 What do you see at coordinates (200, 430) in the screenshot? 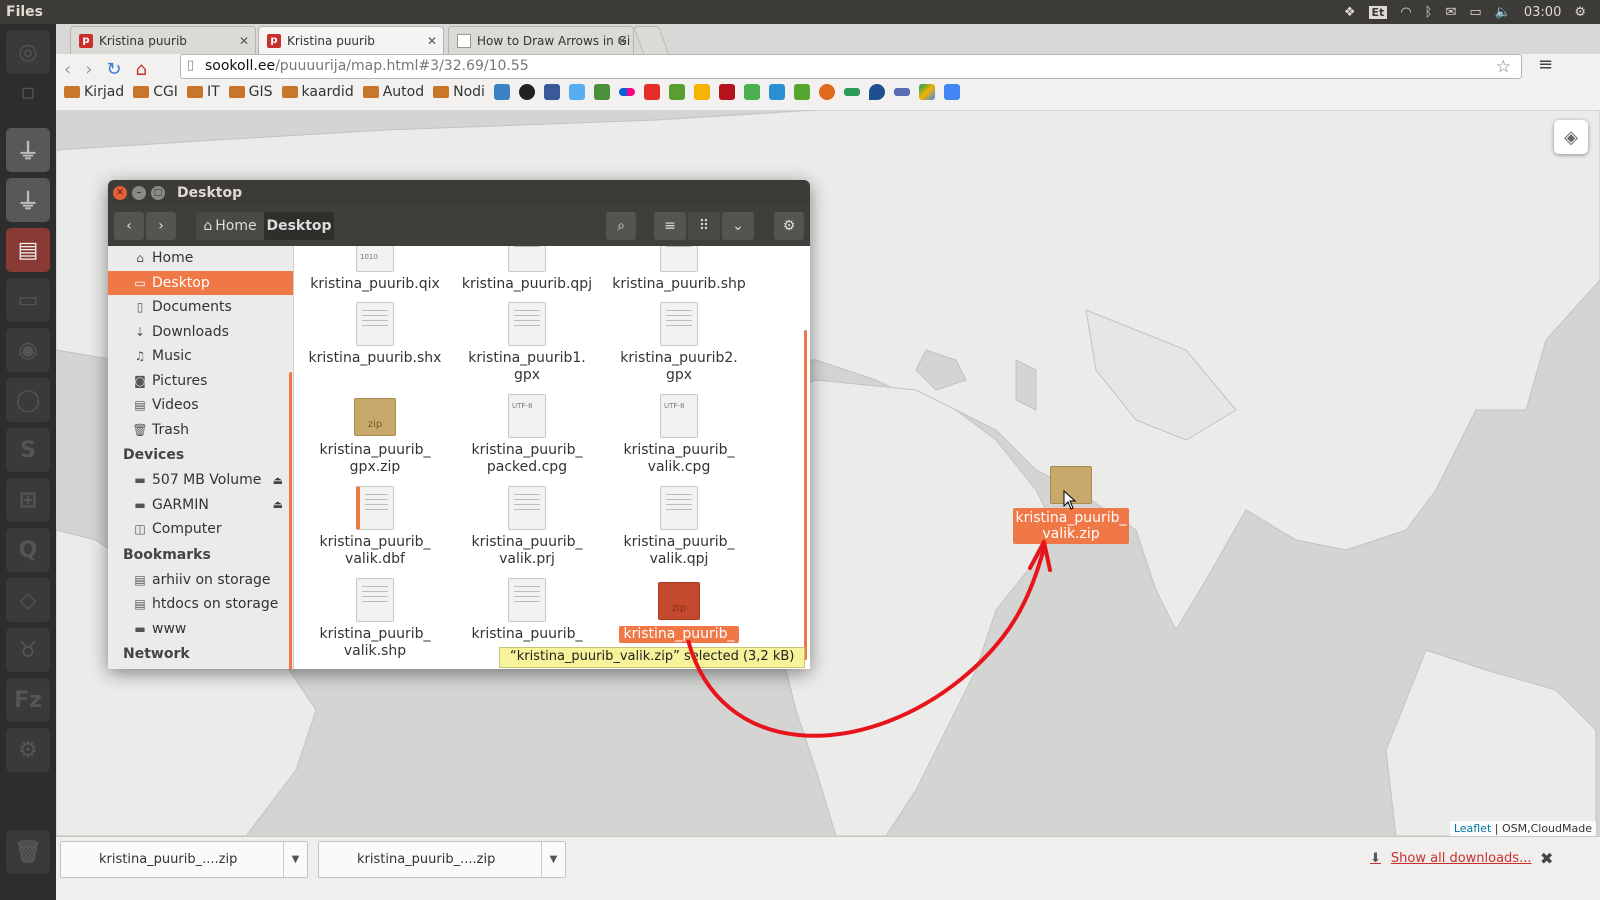
I see `sidebar-item-trash: 🗑 Trash` at bounding box center [200, 430].